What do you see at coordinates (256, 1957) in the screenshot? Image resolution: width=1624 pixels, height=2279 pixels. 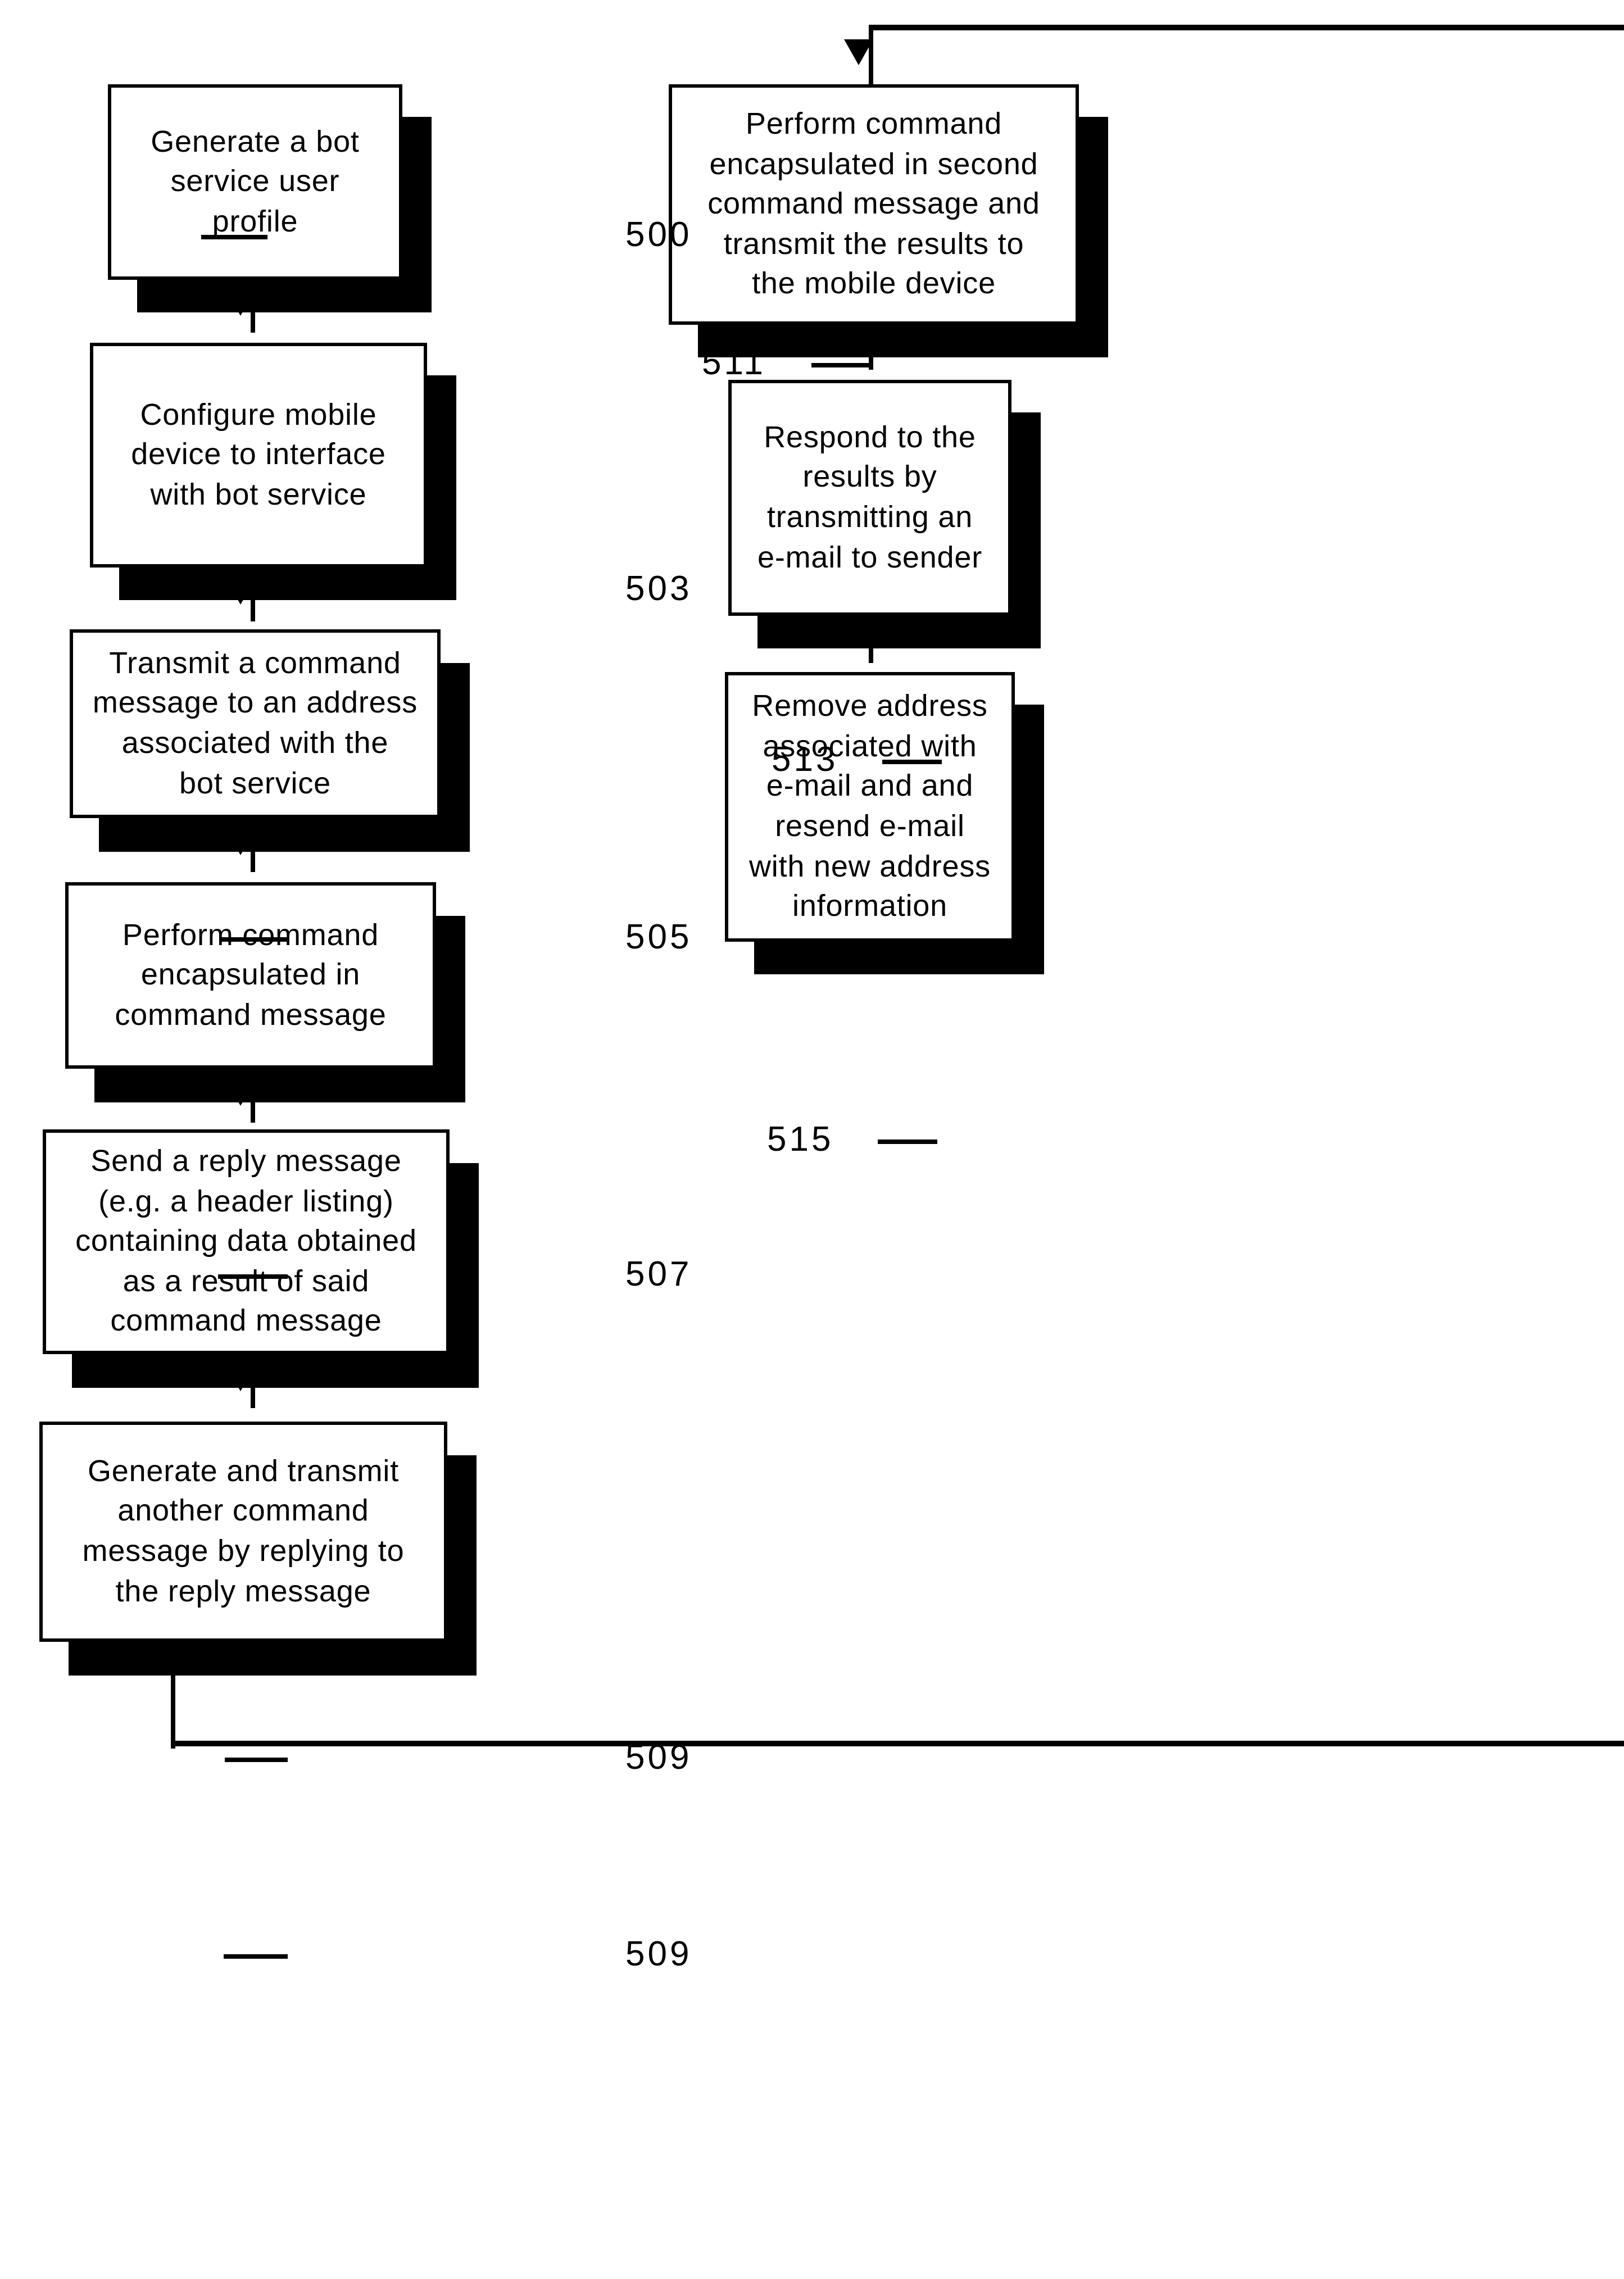 I see `leader-line-509b` at bounding box center [256, 1957].